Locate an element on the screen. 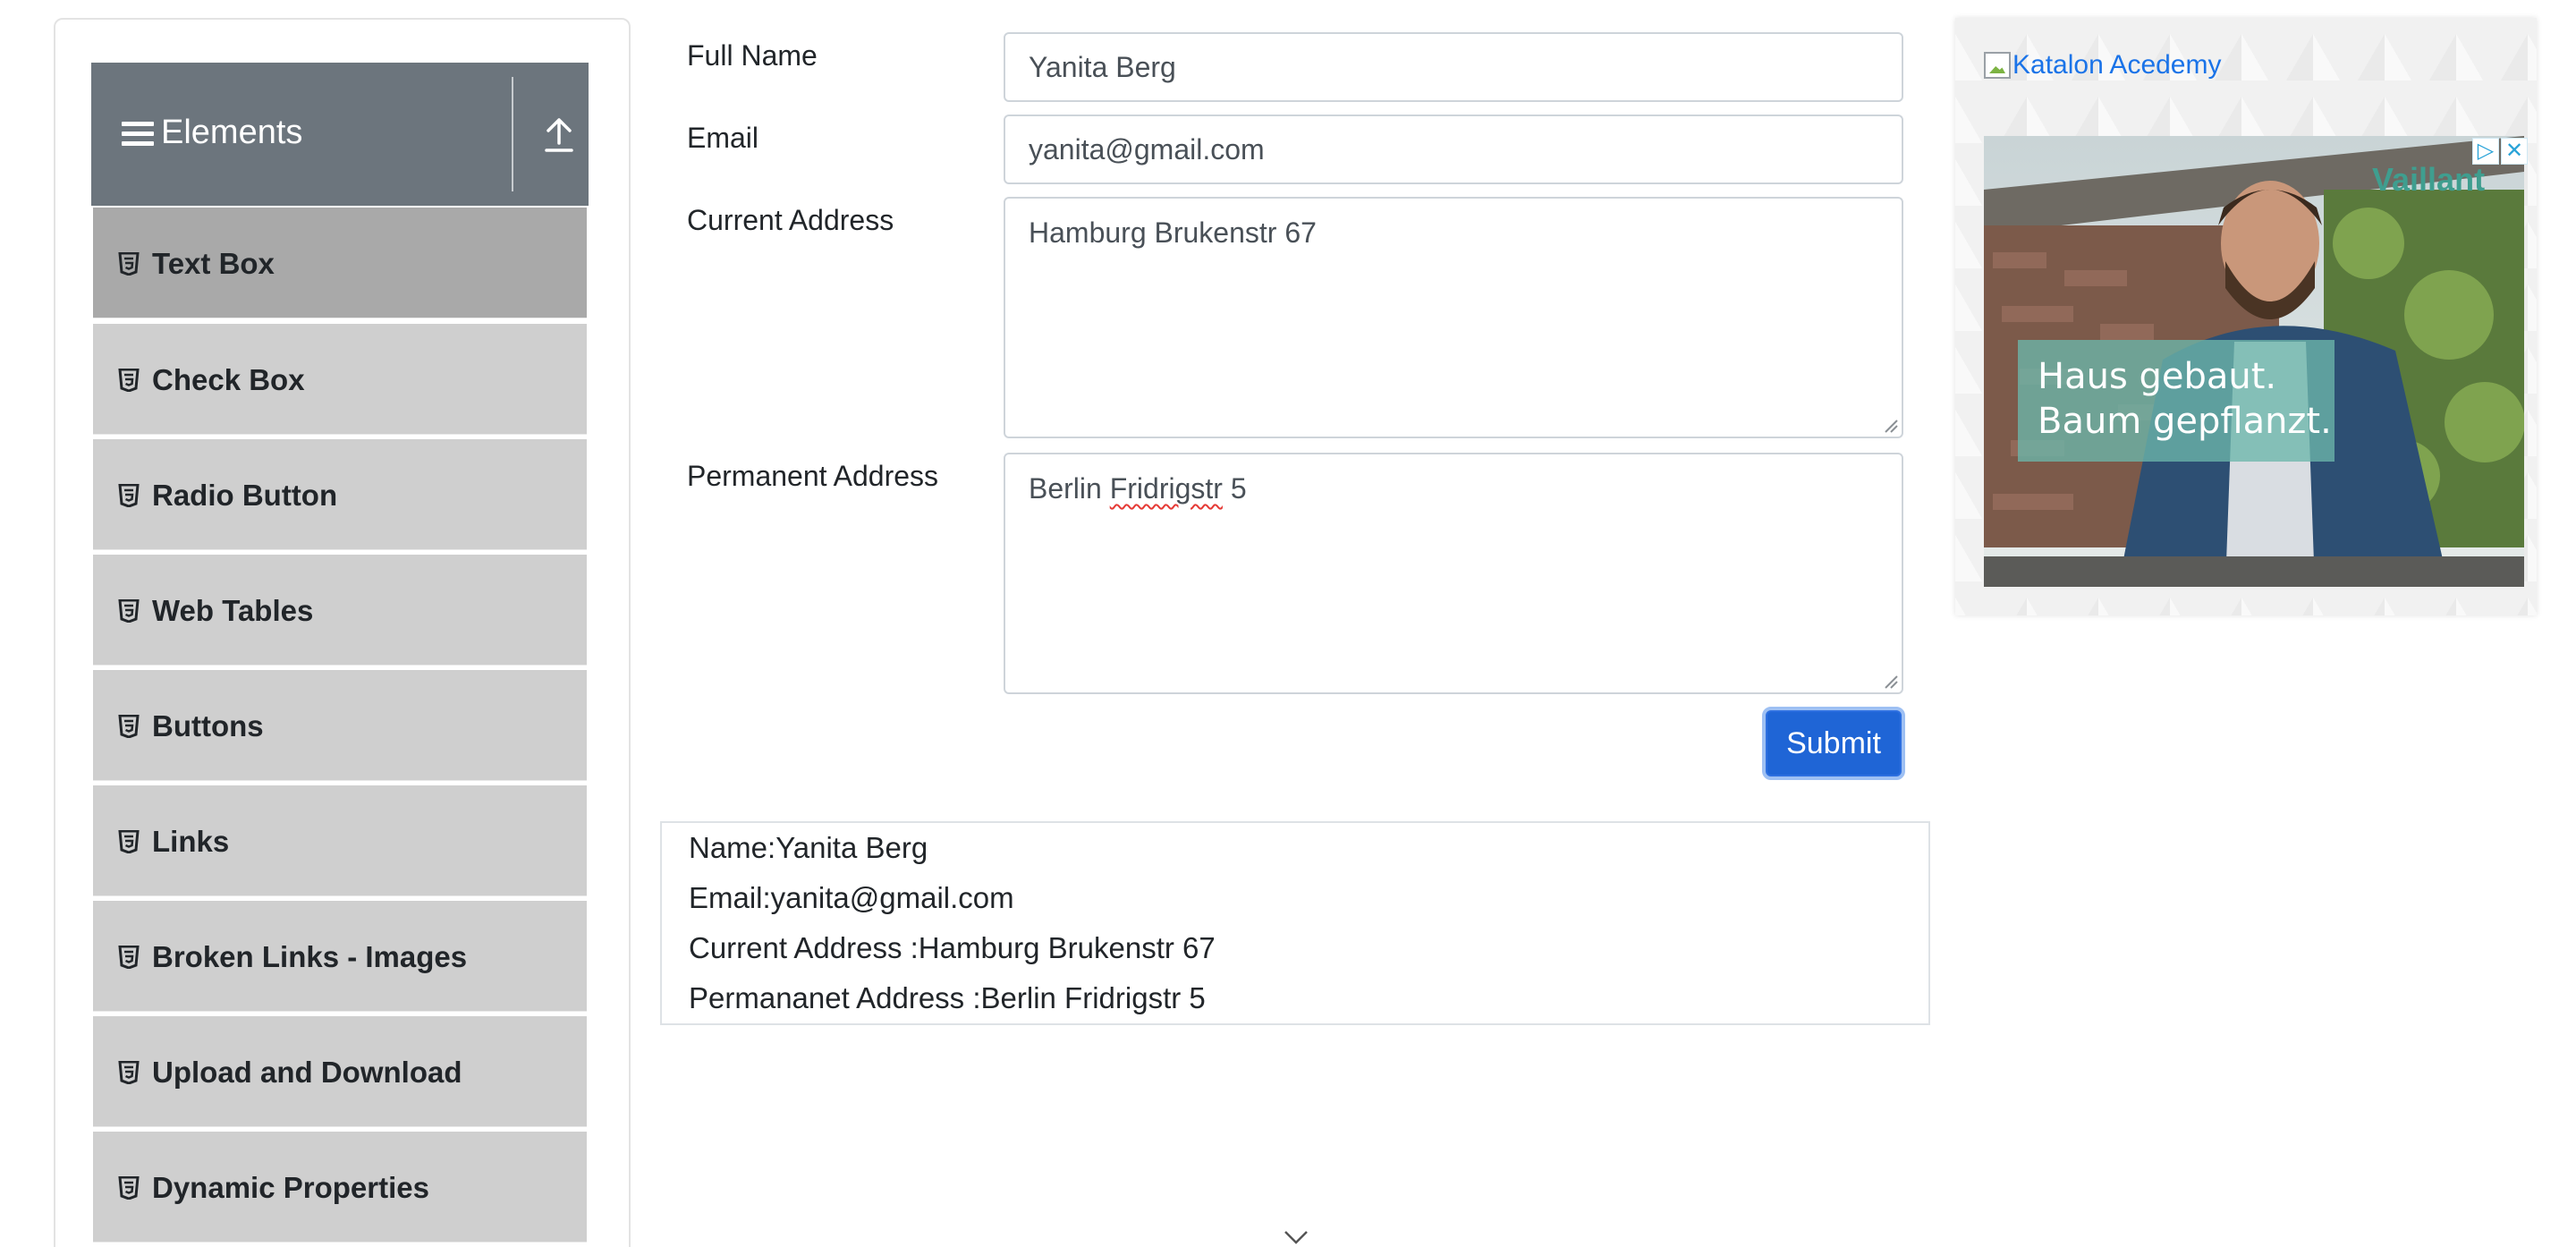  email-label: Email is located at coordinates (723, 138).